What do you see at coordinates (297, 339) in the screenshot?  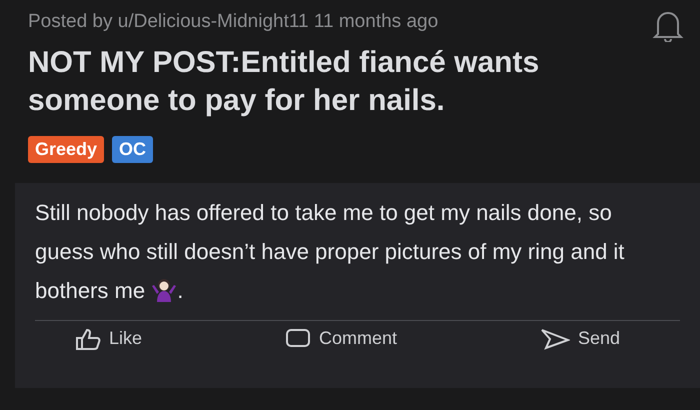 I see `speech-bubble-icon` at bounding box center [297, 339].